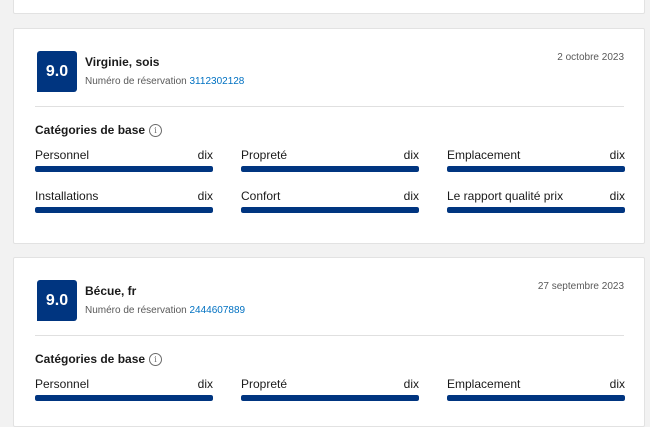 This screenshot has width=650, height=427. Describe the element at coordinates (505, 196) in the screenshot. I see `category-label: Le rapport qualité prix` at that location.